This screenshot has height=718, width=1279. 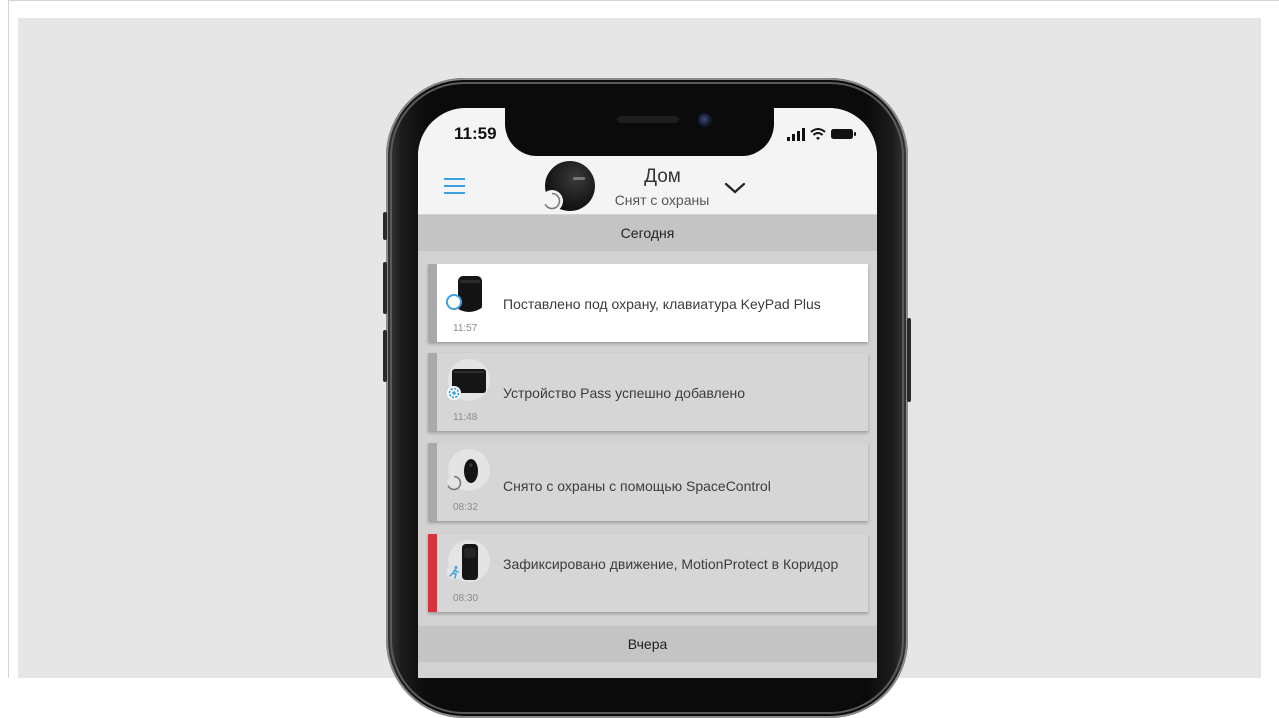 What do you see at coordinates (662, 177) in the screenshot?
I see `hub-name: Дом` at bounding box center [662, 177].